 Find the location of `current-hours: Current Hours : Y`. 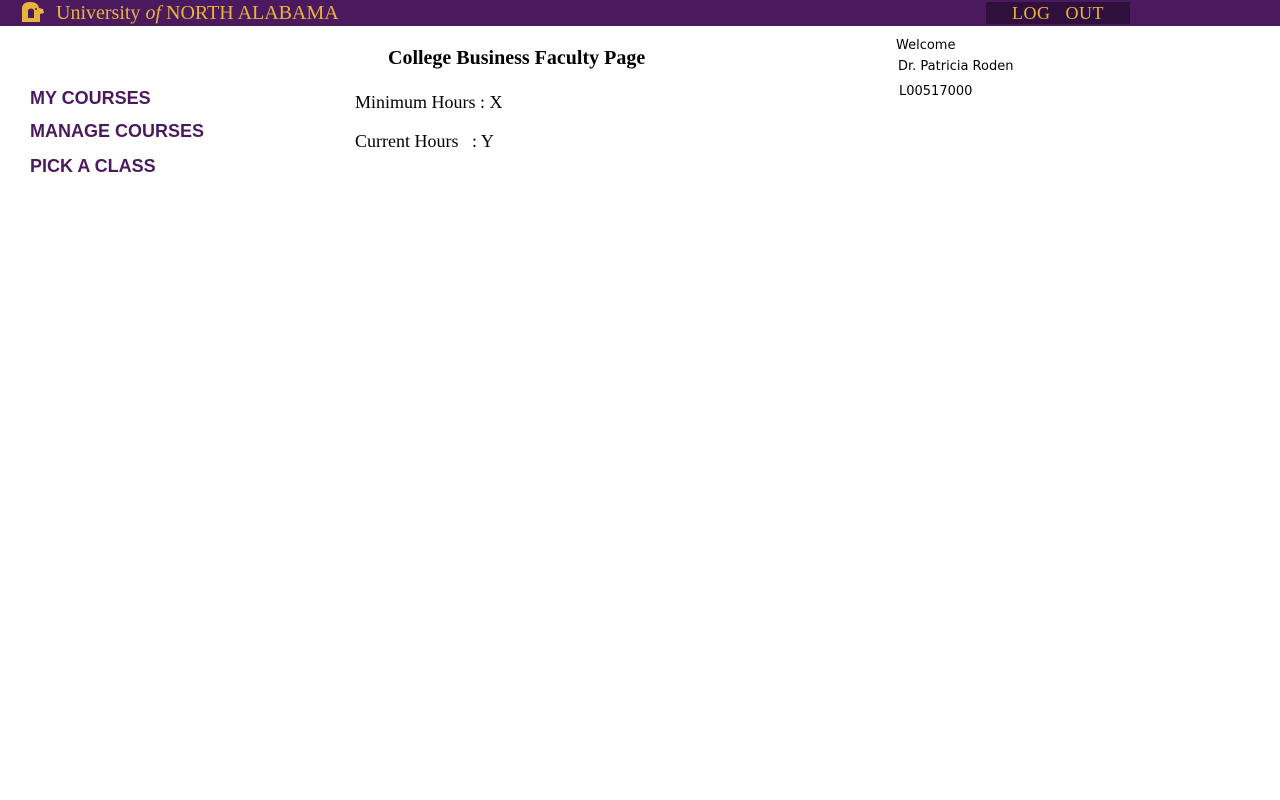

current-hours: Current Hours : Y is located at coordinates (424, 141).